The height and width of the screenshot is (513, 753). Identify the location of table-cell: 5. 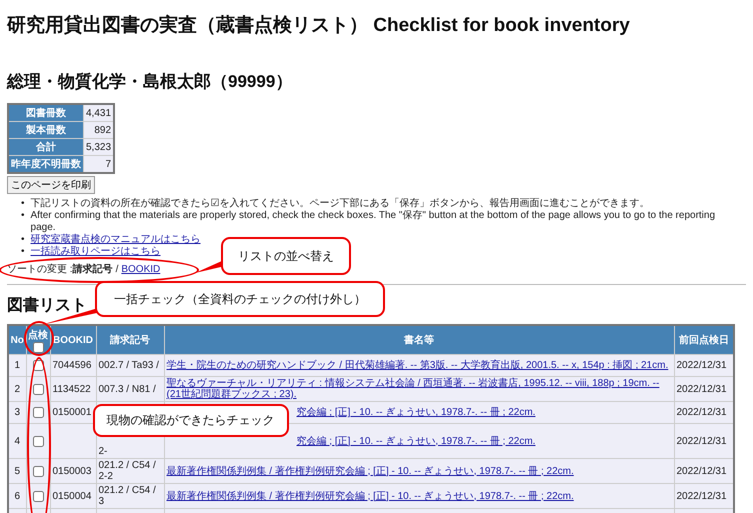
(17, 471).